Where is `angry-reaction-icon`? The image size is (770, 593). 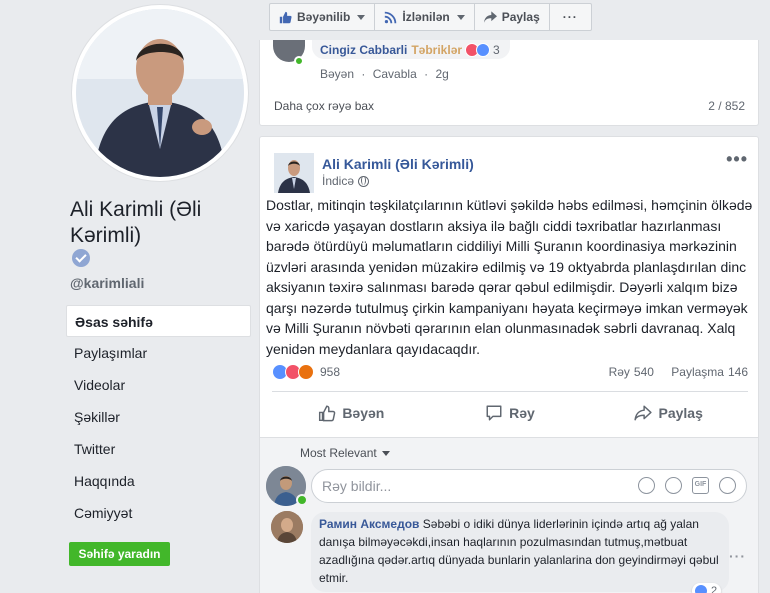 angry-reaction-icon is located at coordinates (306, 372).